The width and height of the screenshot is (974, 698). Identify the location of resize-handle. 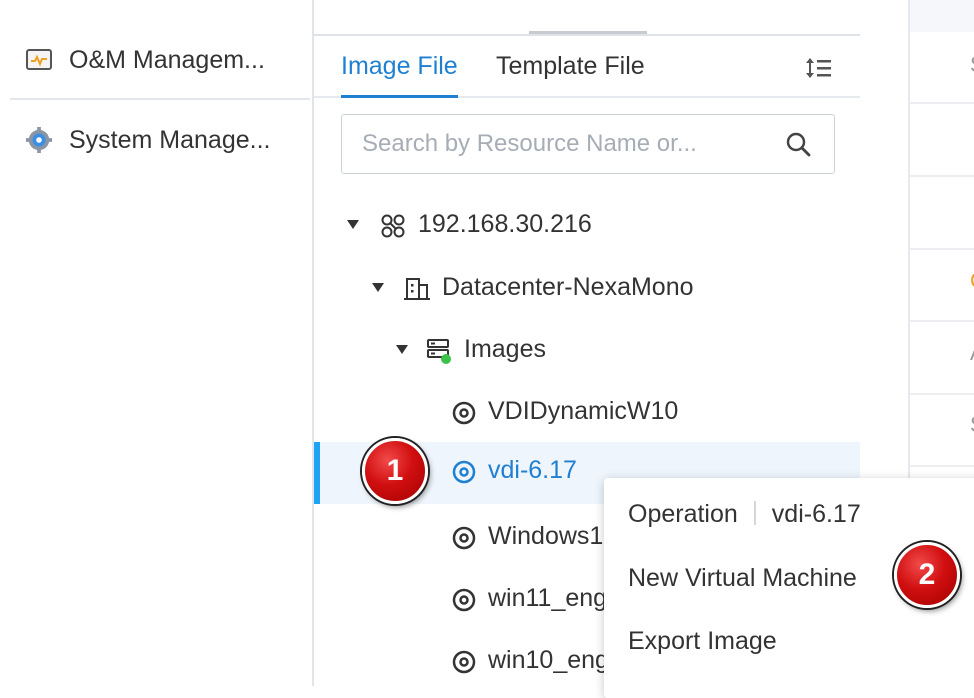
(588, 32).